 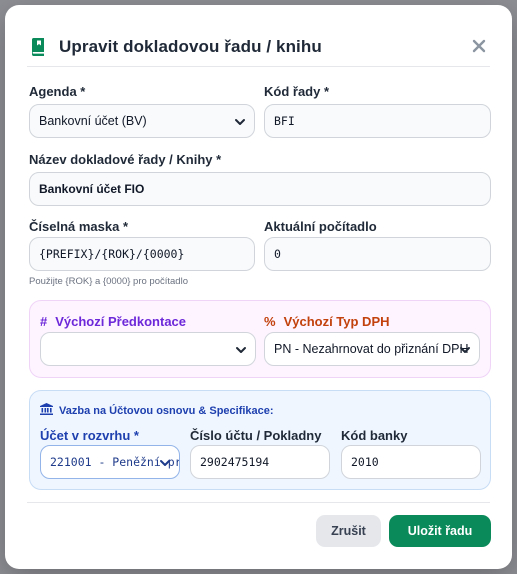 I want to click on predkontace-label: # Výchozí Předkontace, so click(x=113, y=321).